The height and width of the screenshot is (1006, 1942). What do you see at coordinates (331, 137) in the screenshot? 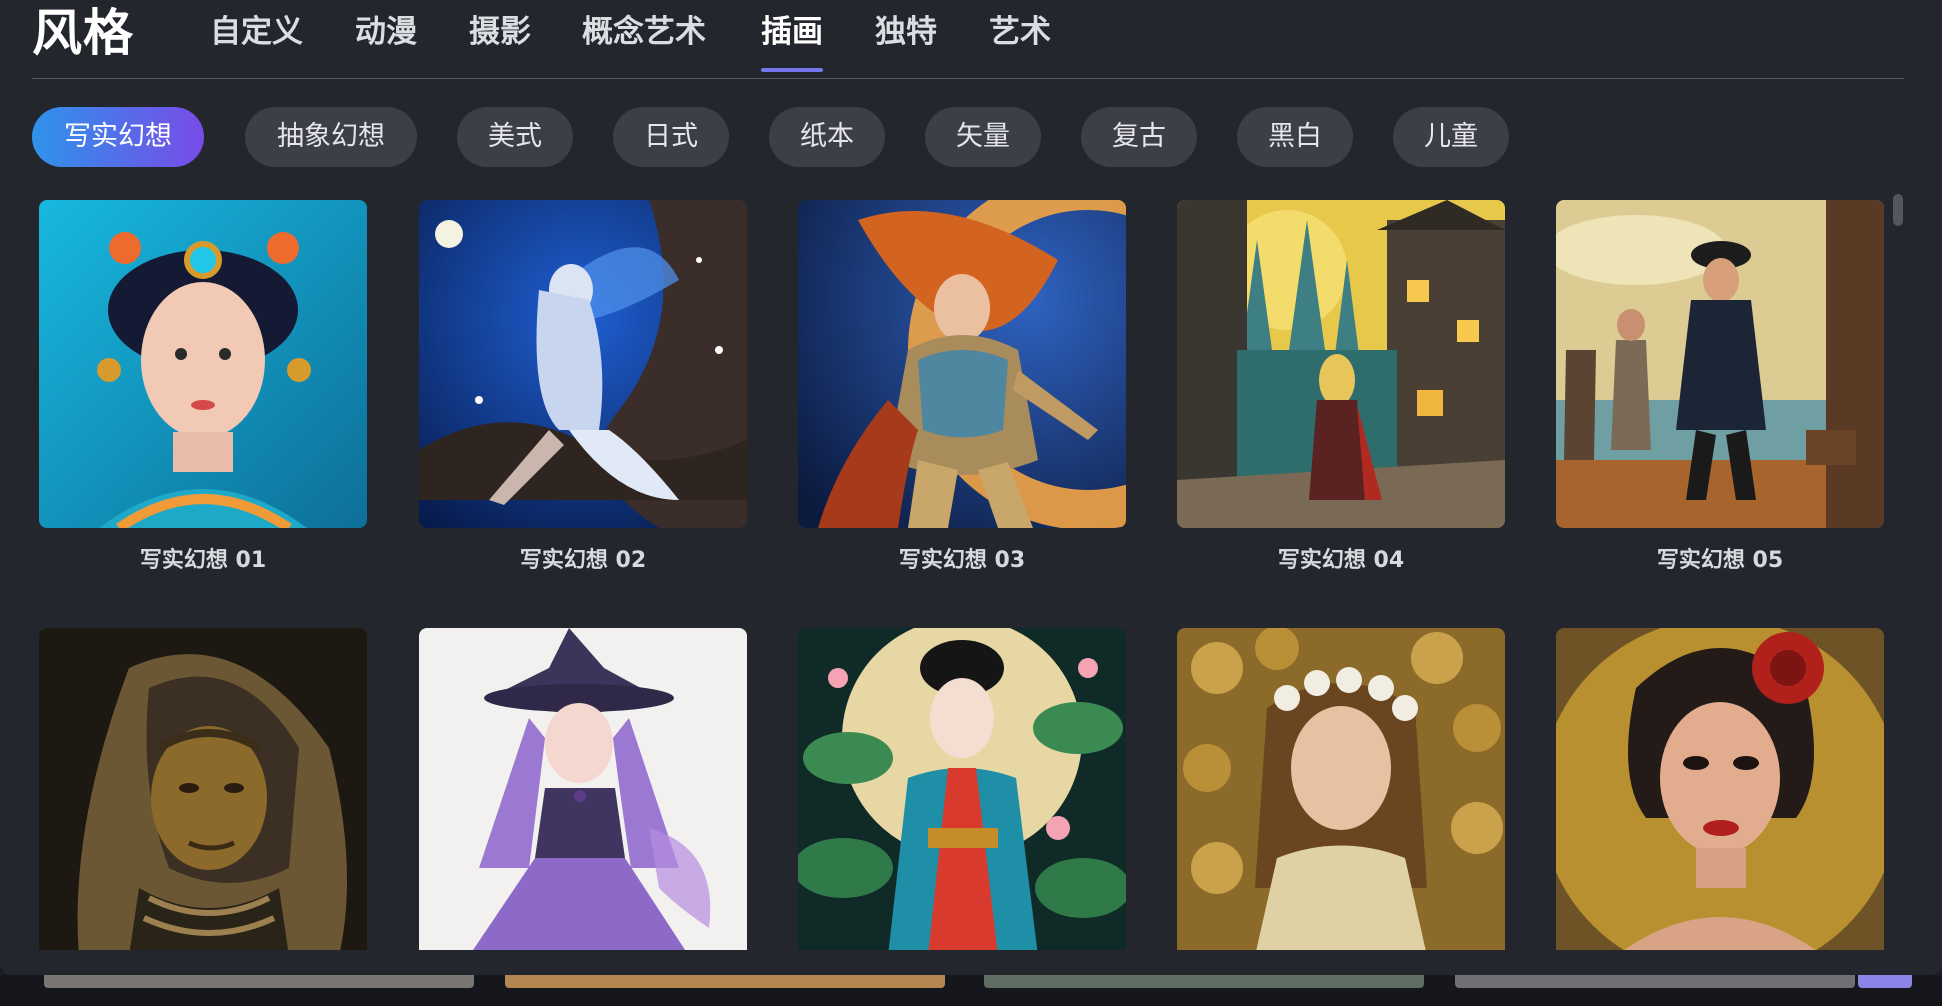
I see `chip-abstract-fantasy: 抽象幻想` at bounding box center [331, 137].